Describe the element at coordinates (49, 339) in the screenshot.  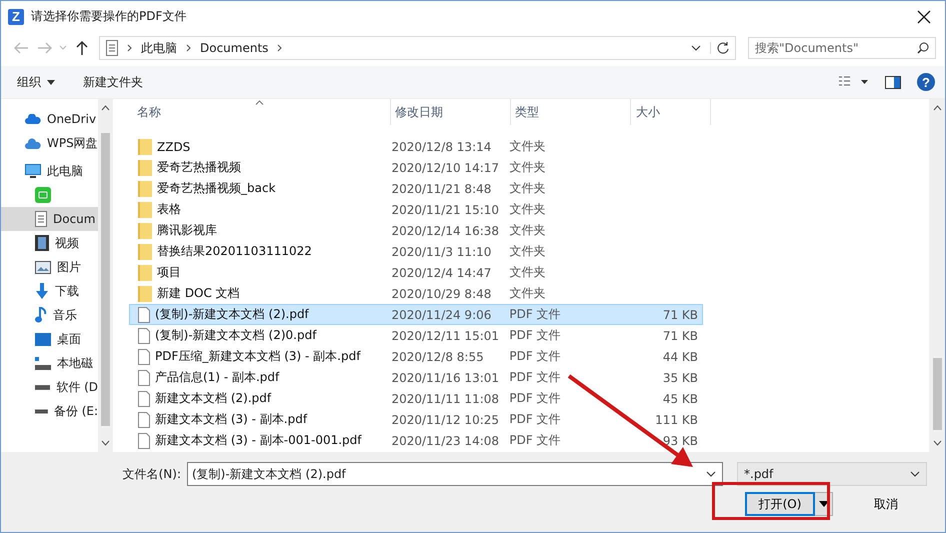
I see `sidebar-item: 桌面` at that location.